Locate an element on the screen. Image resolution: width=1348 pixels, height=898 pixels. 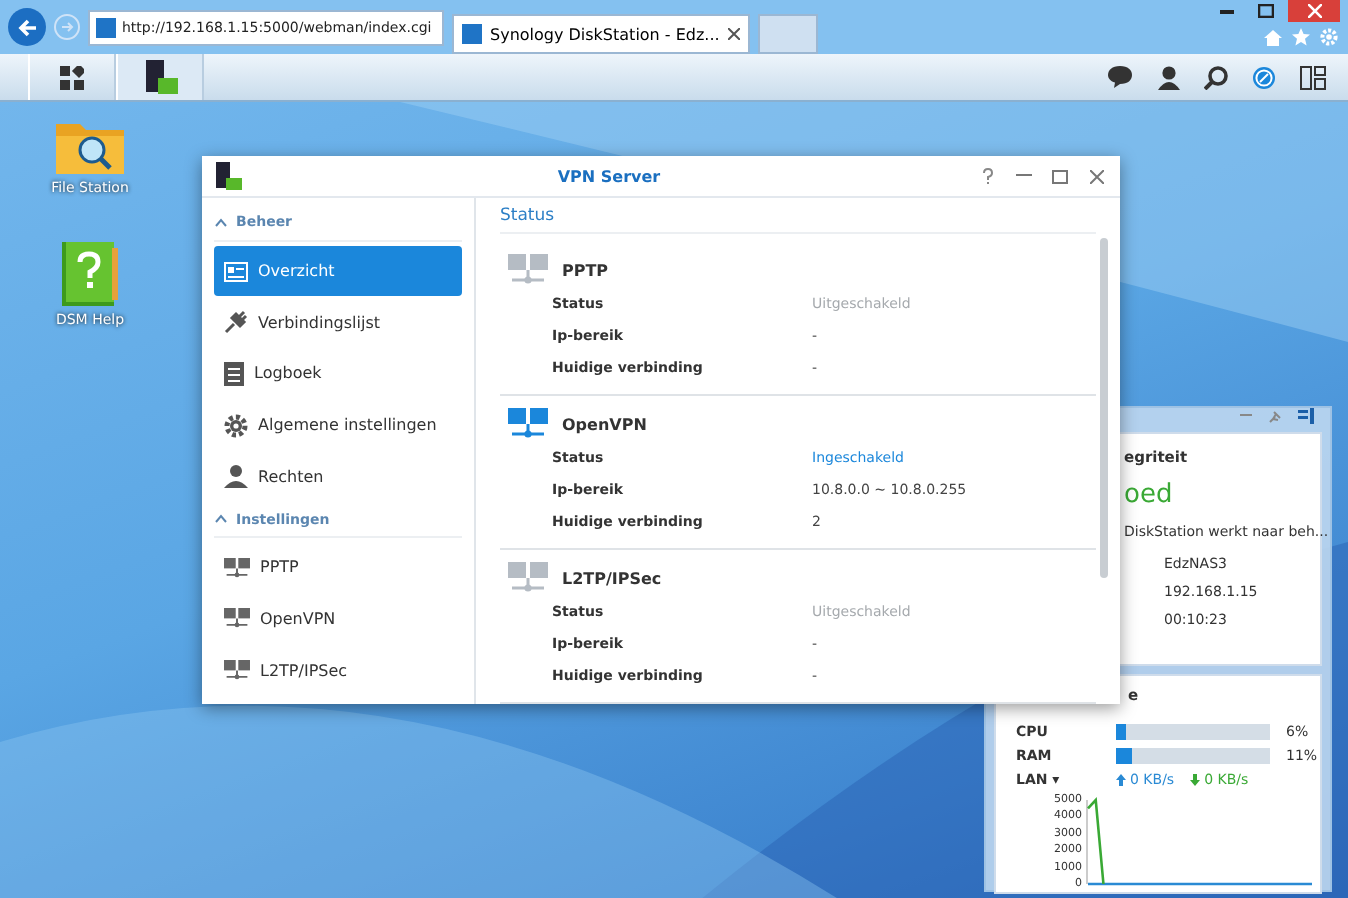
sidebar-item: Algemene instellingen is located at coordinates (338, 425).